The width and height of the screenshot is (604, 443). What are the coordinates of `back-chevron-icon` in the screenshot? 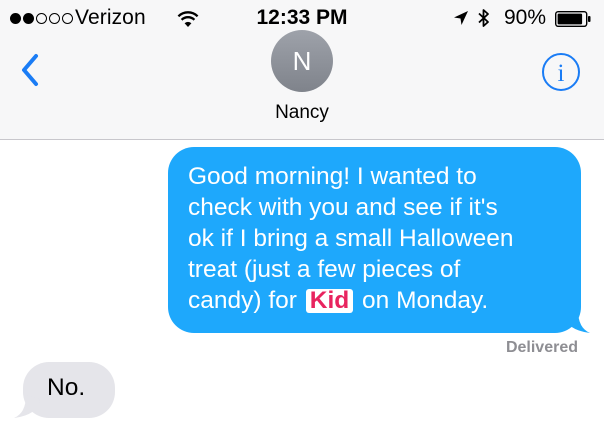 It's located at (31, 70).